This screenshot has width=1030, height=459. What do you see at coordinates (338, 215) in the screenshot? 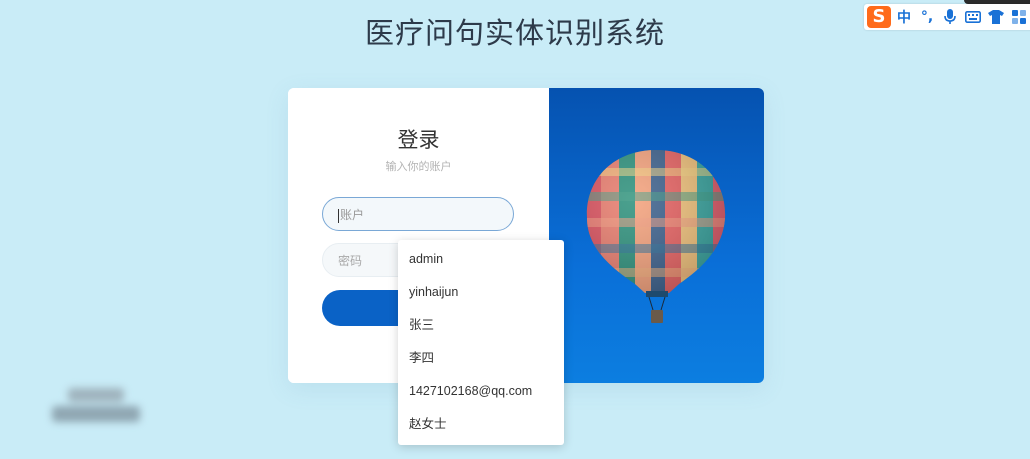
I see `text-caret` at bounding box center [338, 215].